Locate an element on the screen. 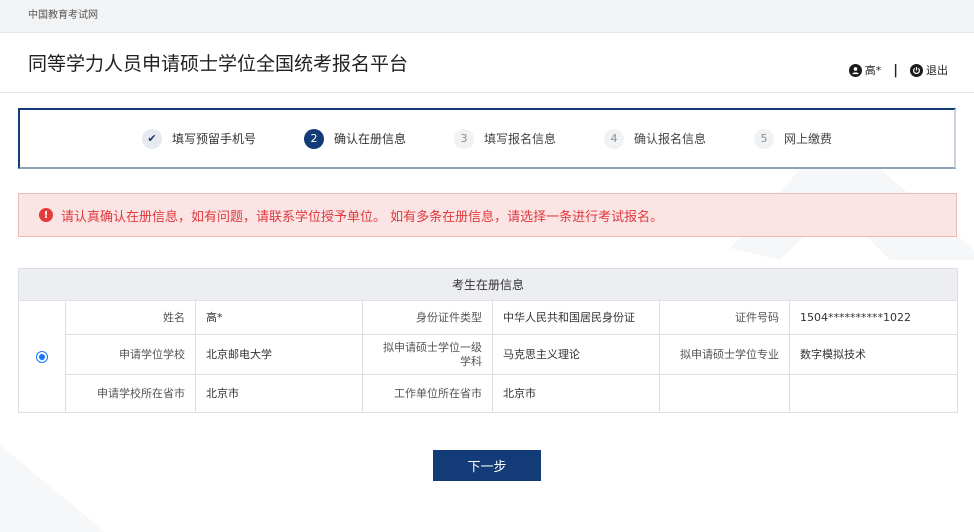 The image size is (974, 532). field-label: 工作单位所在省市 is located at coordinates (427, 393).